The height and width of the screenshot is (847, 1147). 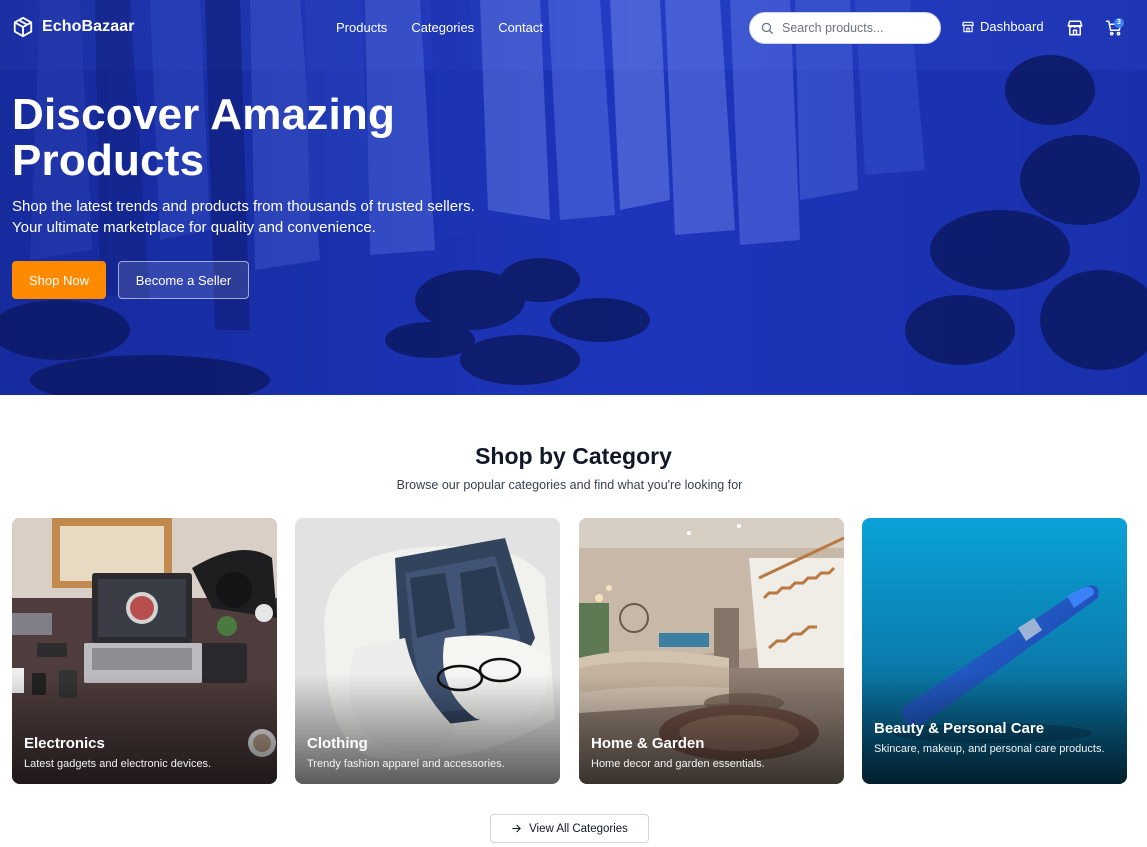 What do you see at coordinates (578, 828) in the screenshot?
I see `view-all-label: View All Categories` at bounding box center [578, 828].